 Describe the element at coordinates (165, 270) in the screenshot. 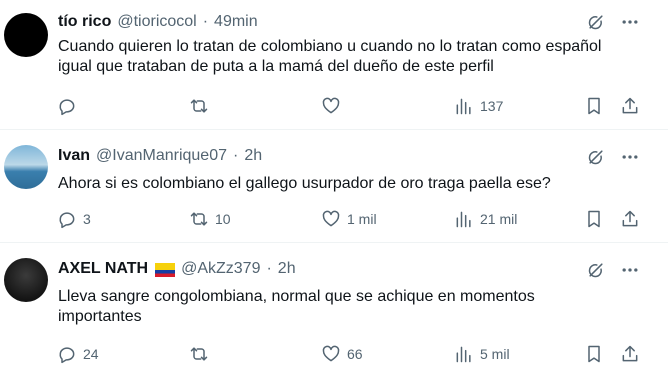

I see `ecuador-flag-emoji` at that location.